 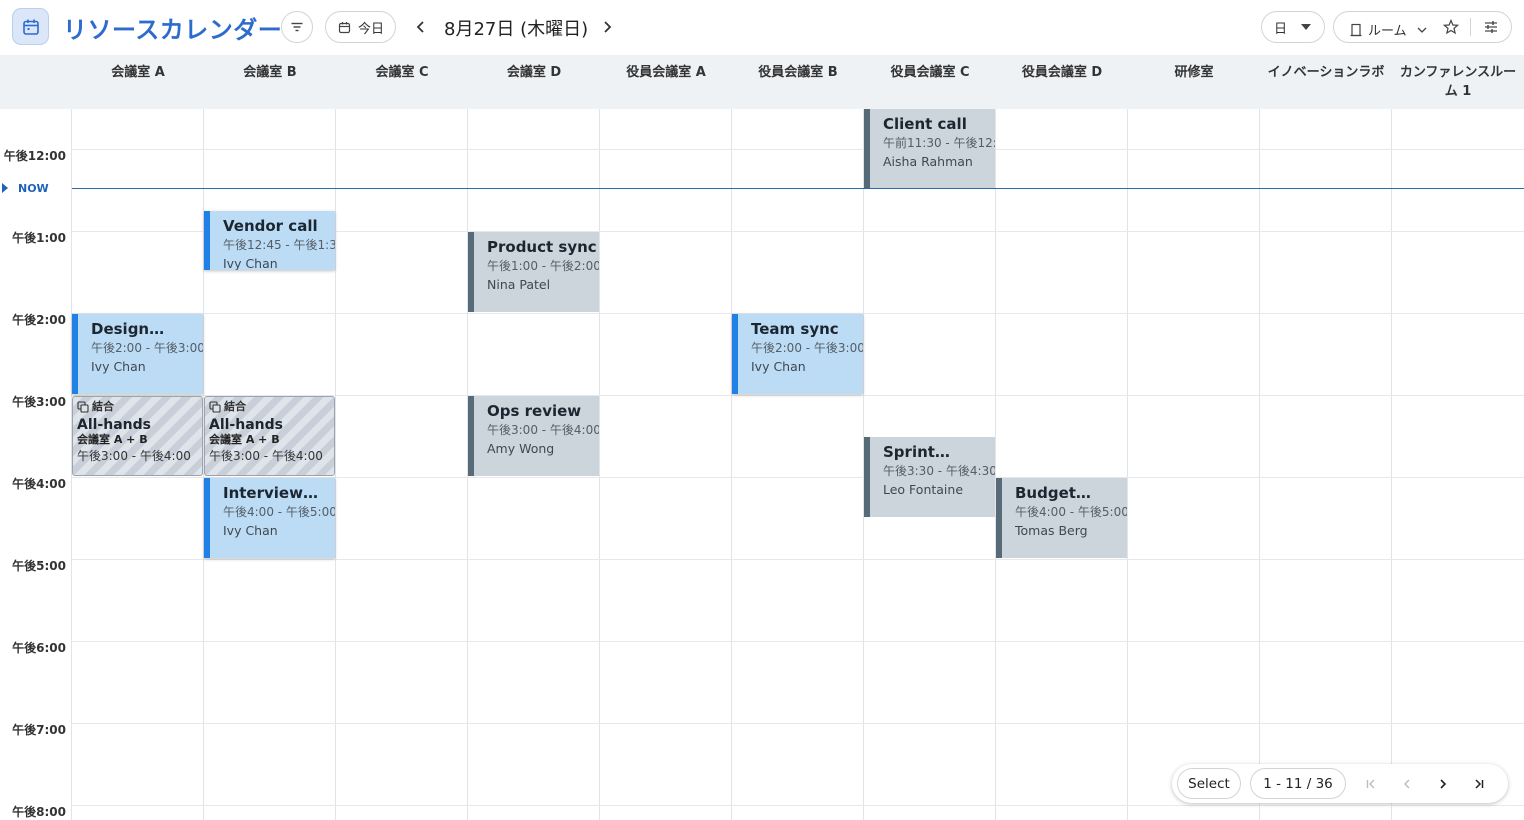 What do you see at coordinates (939, 143) in the screenshot?
I see `event-time: 午前11:30 - 午後12:30` at bounding box center [939, 143].